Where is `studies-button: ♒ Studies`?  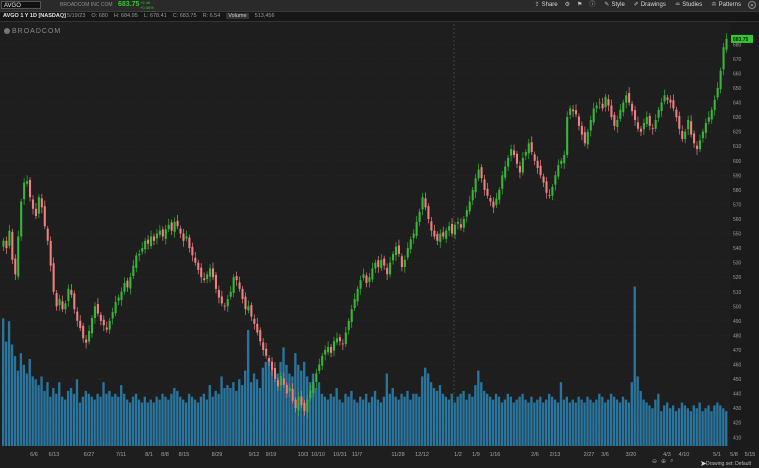 studies-button: ♒ Studies is located at coordinates (688, 5).